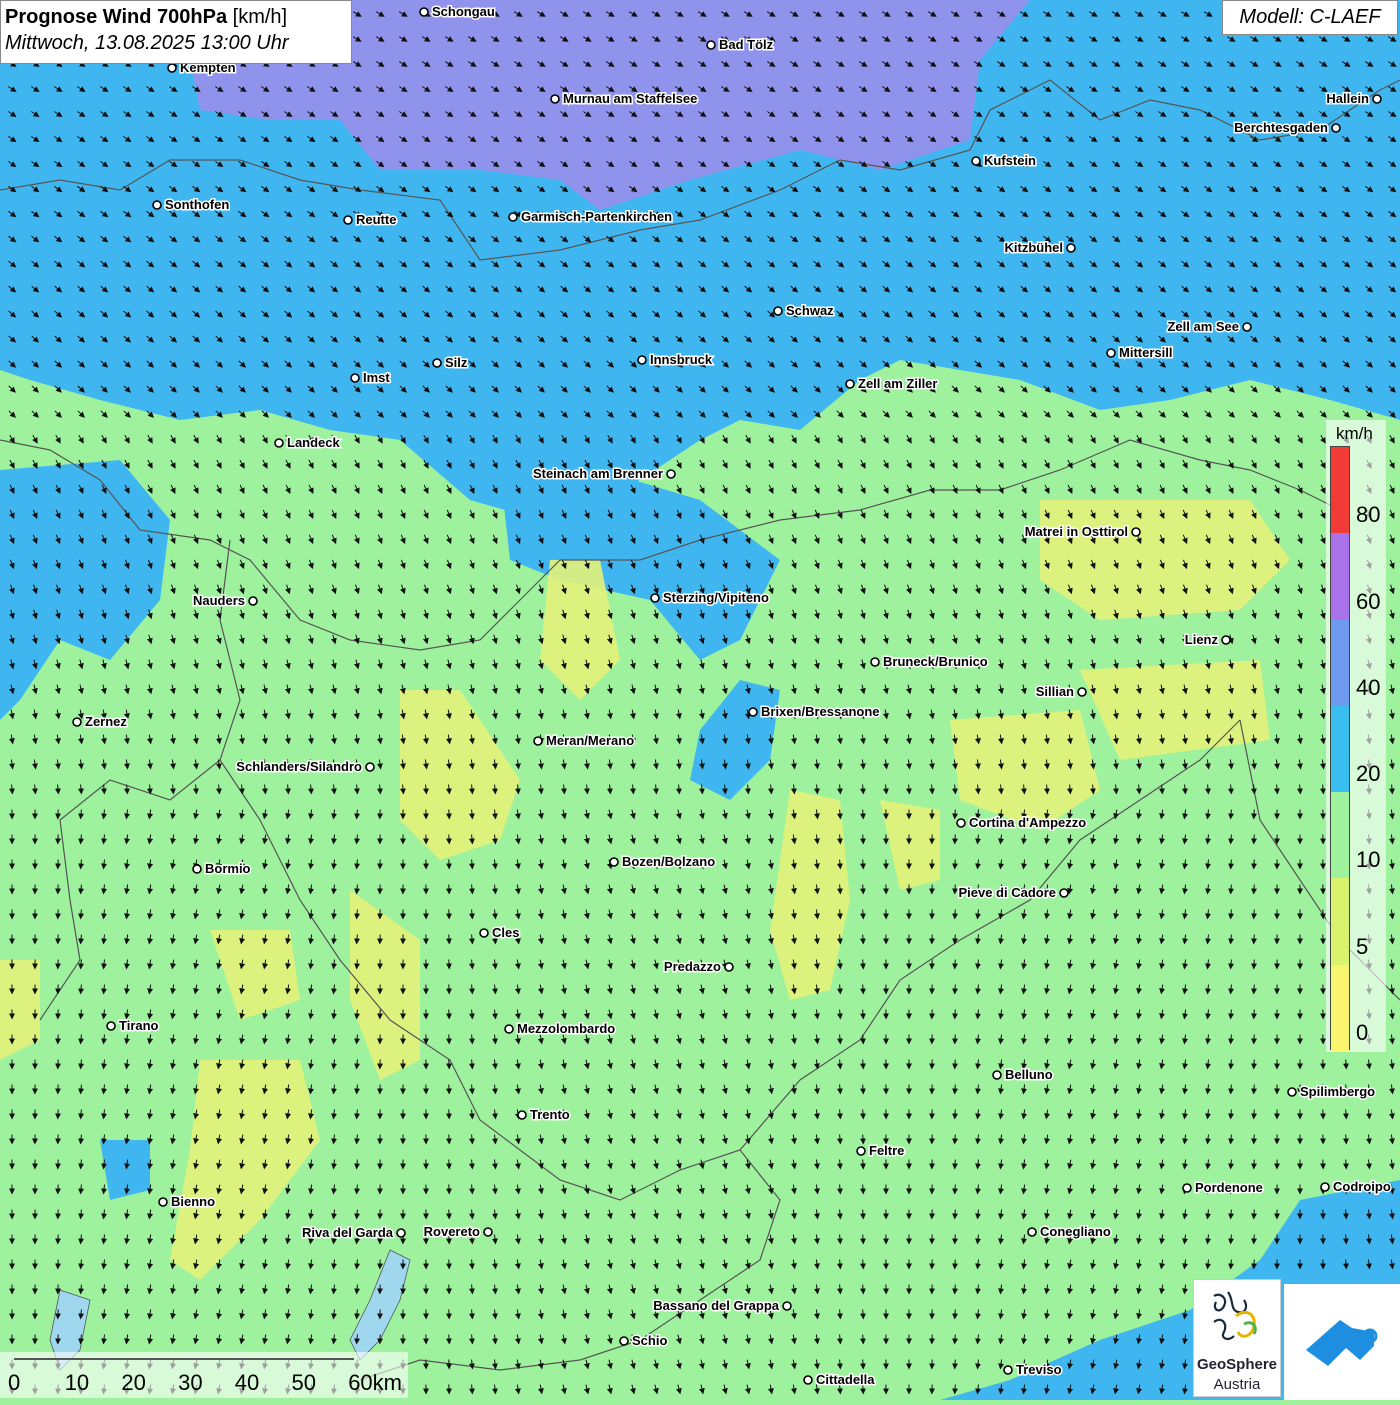  I want to click on city-marker: Sonthofen, so click(191, 204).